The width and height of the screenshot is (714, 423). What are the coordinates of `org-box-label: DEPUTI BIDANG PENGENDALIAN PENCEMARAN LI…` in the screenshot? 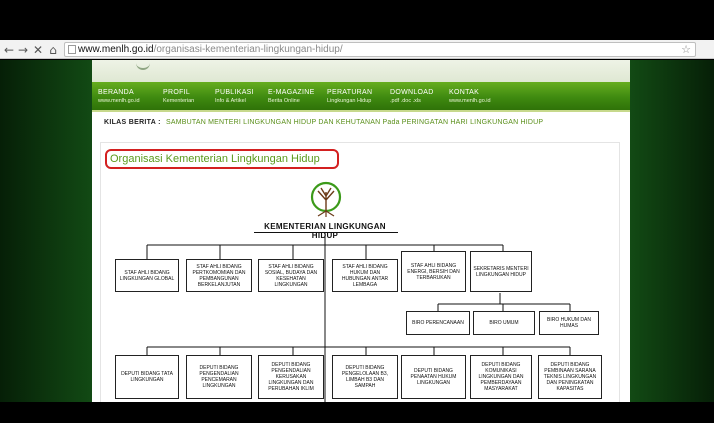 It's located at (219, 377).